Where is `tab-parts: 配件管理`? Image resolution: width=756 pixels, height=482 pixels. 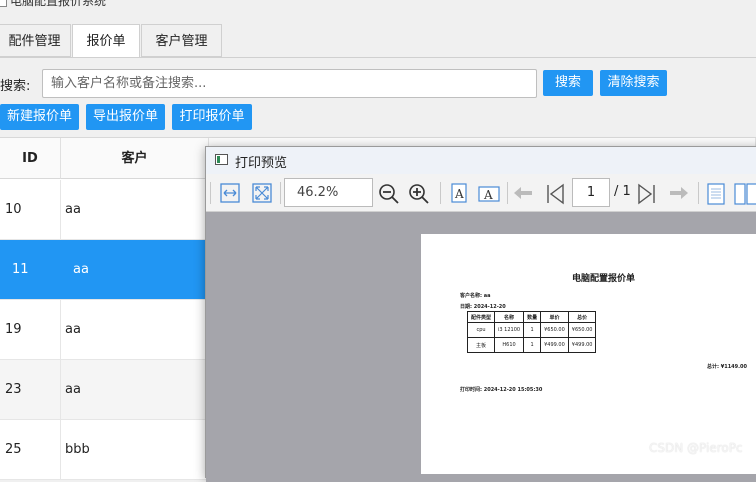
tab-parts: 配件管理 is located at coordinates (35, 40).